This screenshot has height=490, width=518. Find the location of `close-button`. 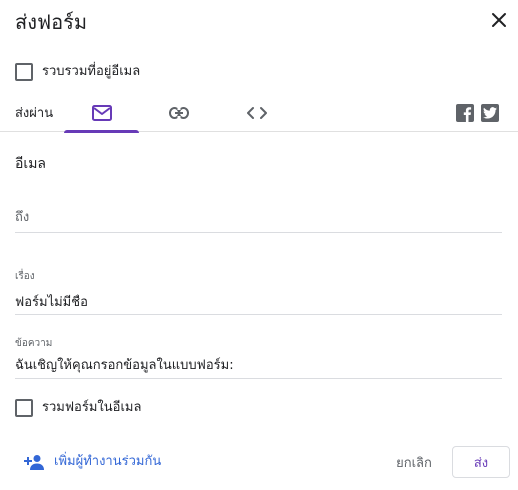

close-button is located at coordinates (499, 20).